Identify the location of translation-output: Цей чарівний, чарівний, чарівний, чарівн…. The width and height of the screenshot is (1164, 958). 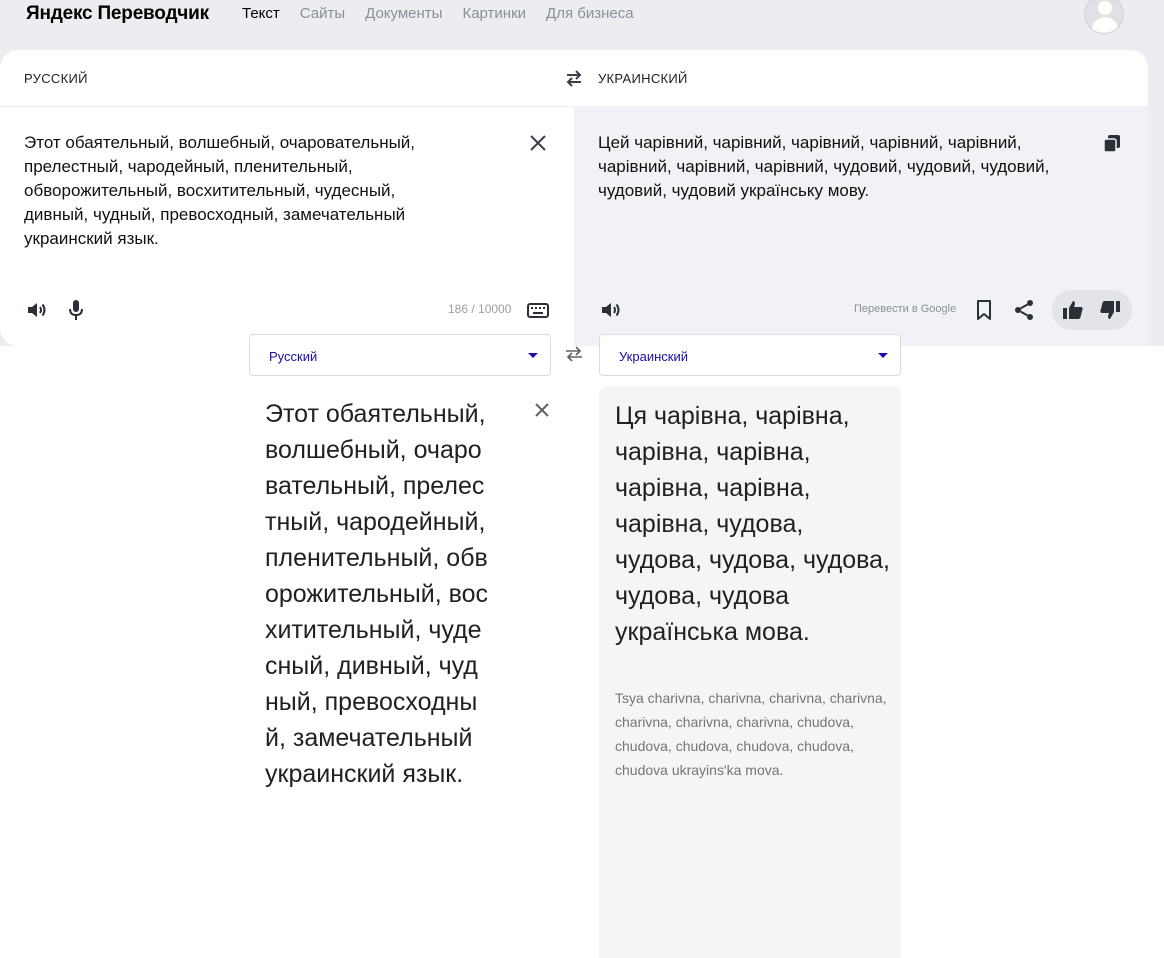
(824, 166).